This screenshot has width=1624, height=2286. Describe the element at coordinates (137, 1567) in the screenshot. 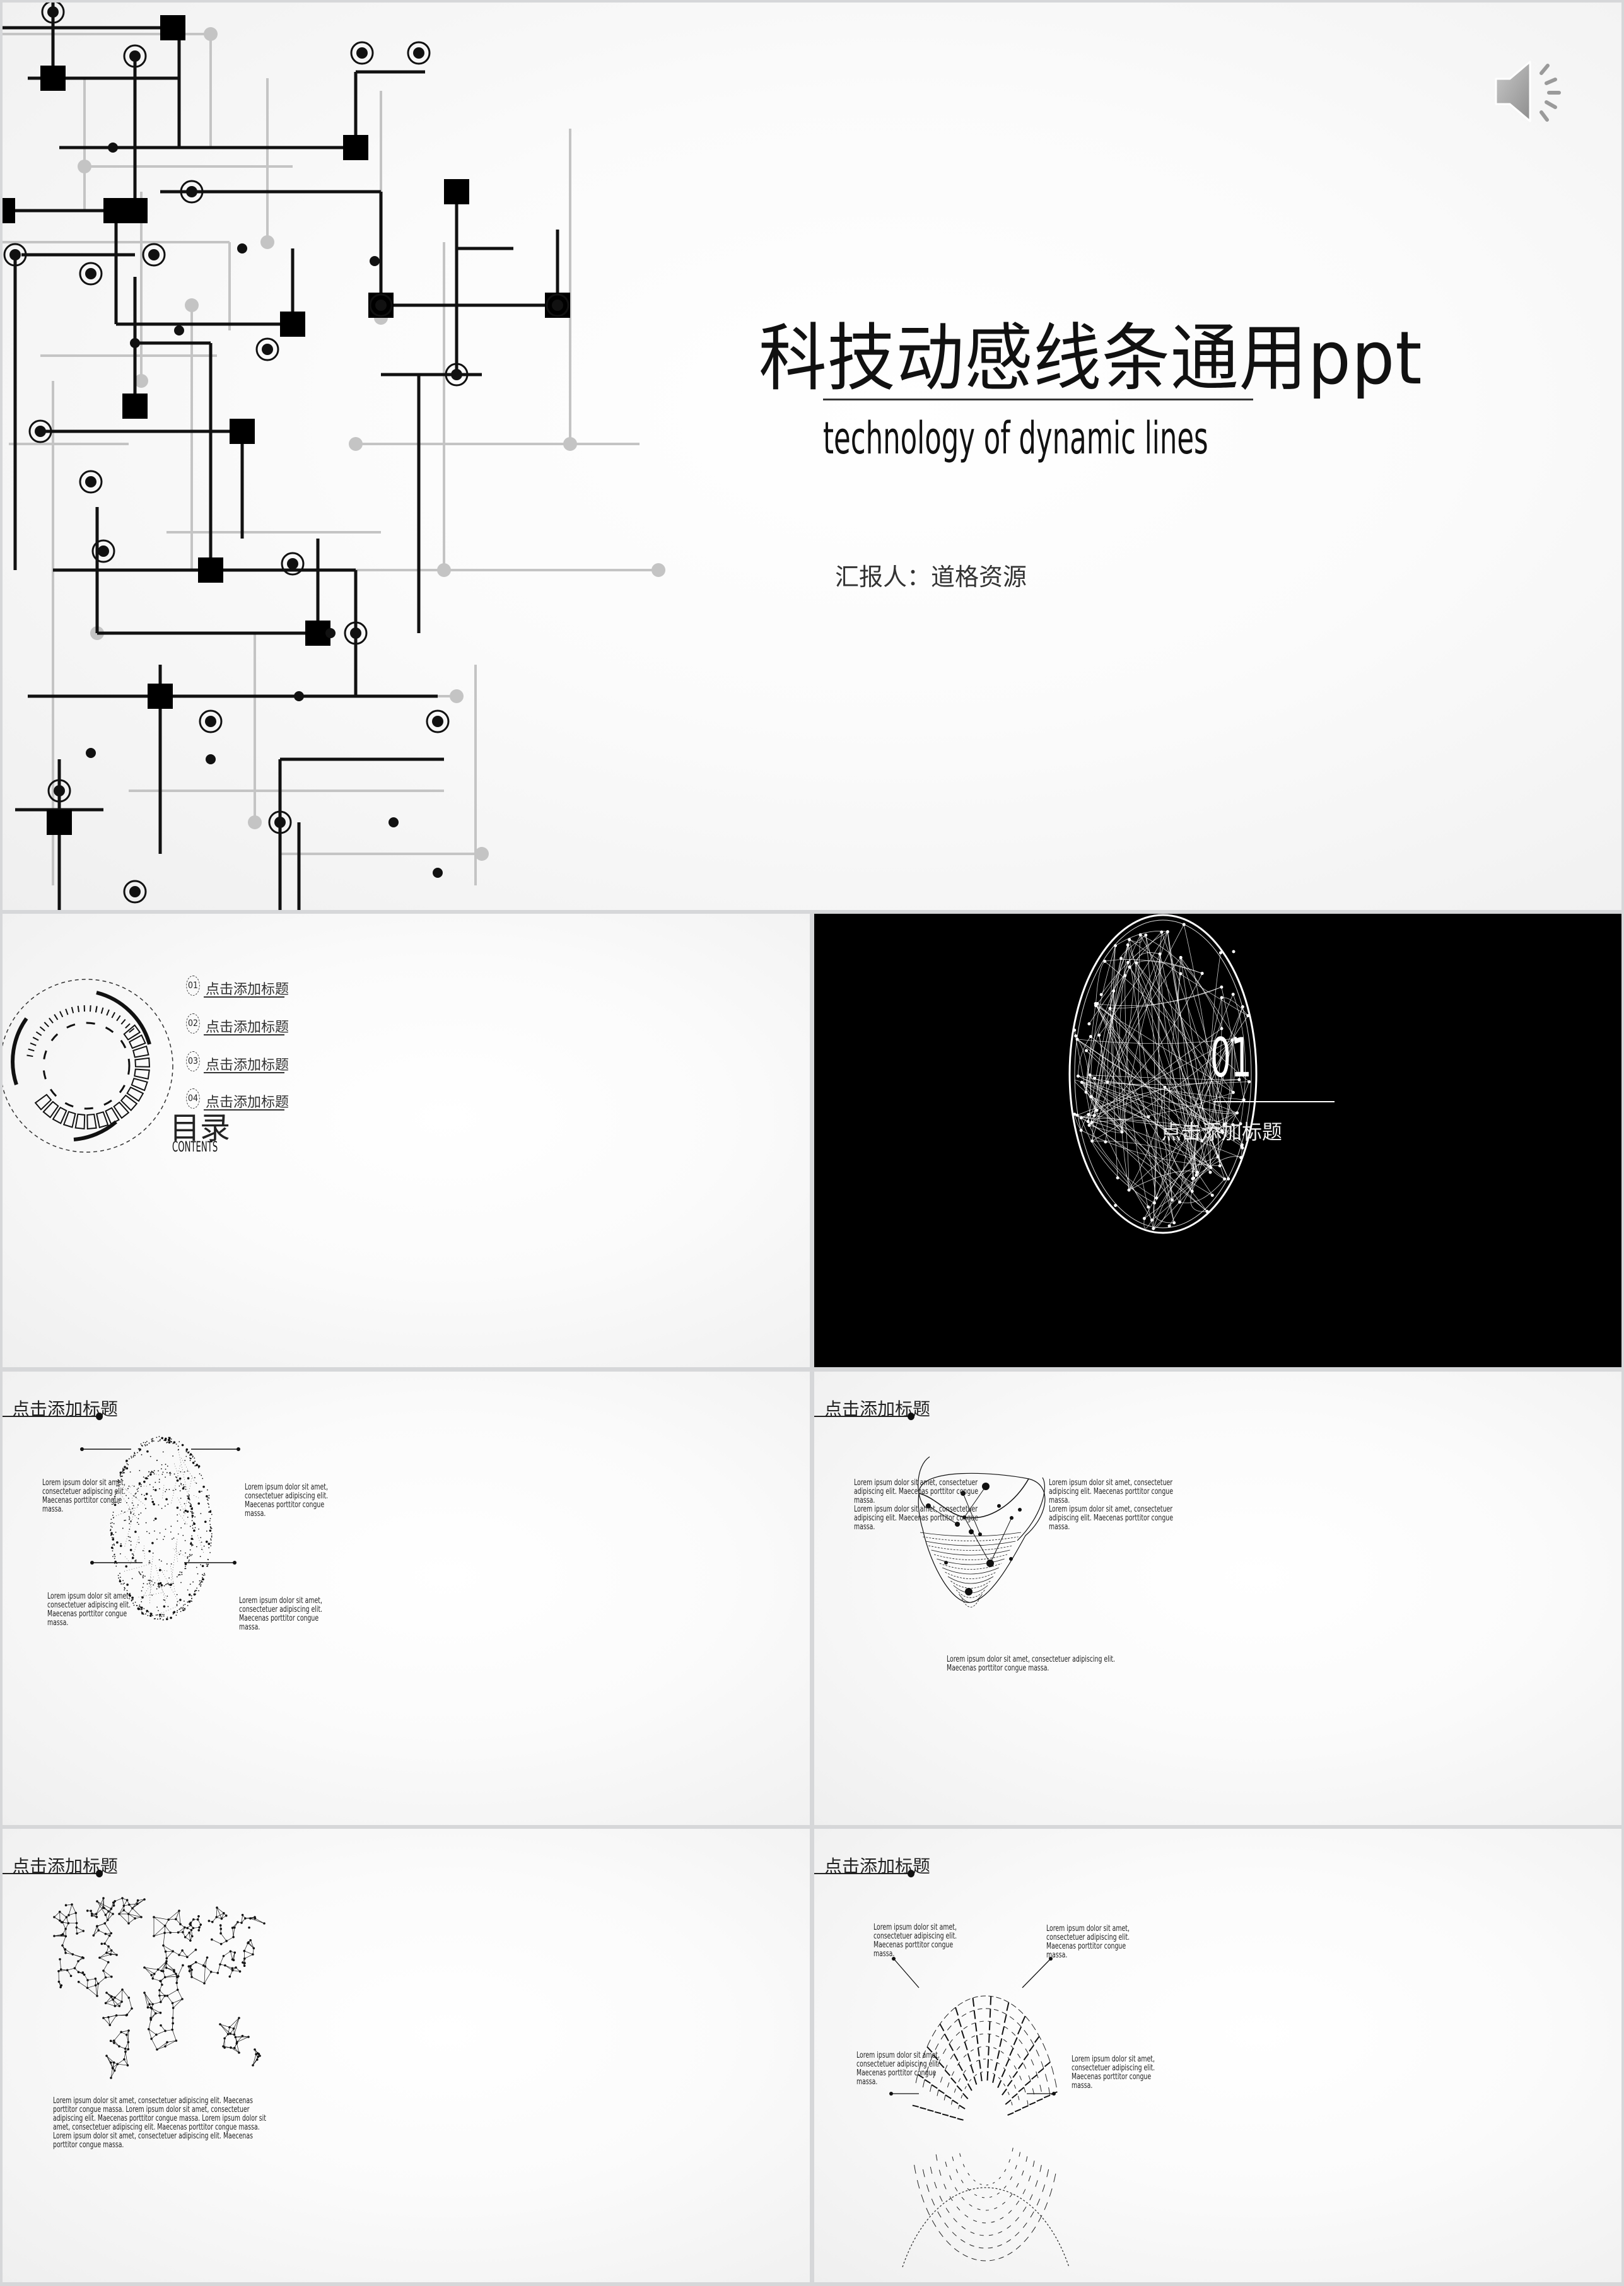

I see `sphere-link` at that location.